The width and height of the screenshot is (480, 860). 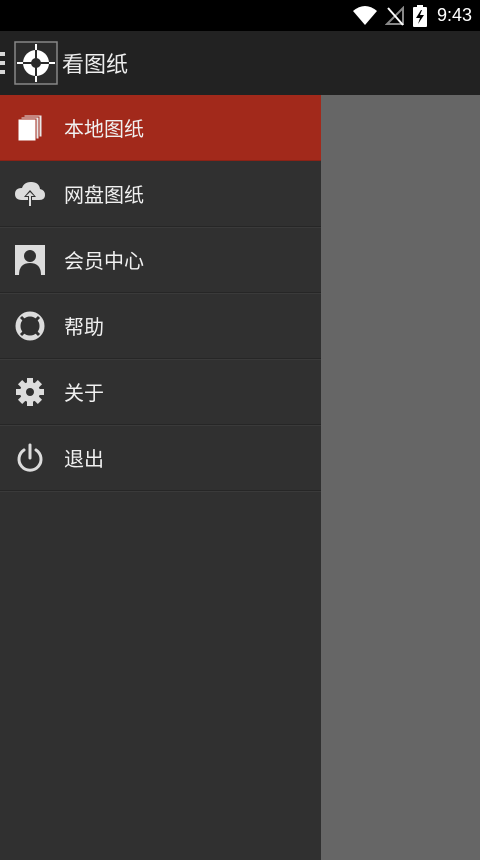 What do you see at coordinates (30, 458) in the screenshot?
I see `power-icon` at bounding box center [30, 458].